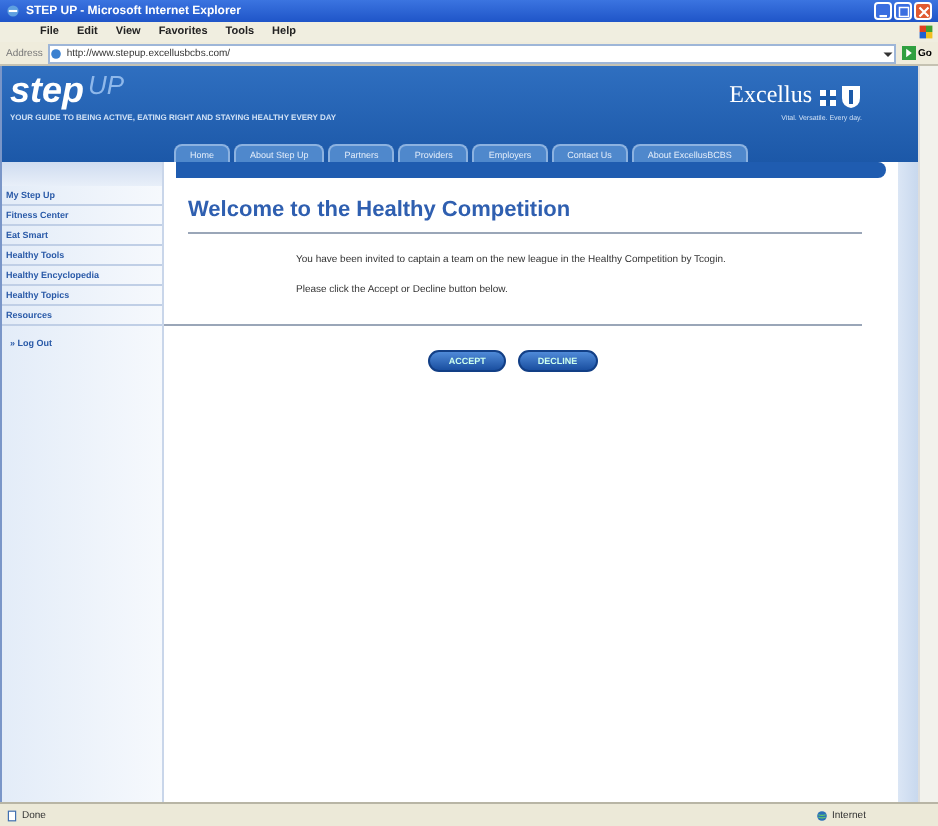 This screenshot has height=826, width=938. Describe the element at coordinates (888, 53) in the screenshot. I see `dropdown-icon` at that location.